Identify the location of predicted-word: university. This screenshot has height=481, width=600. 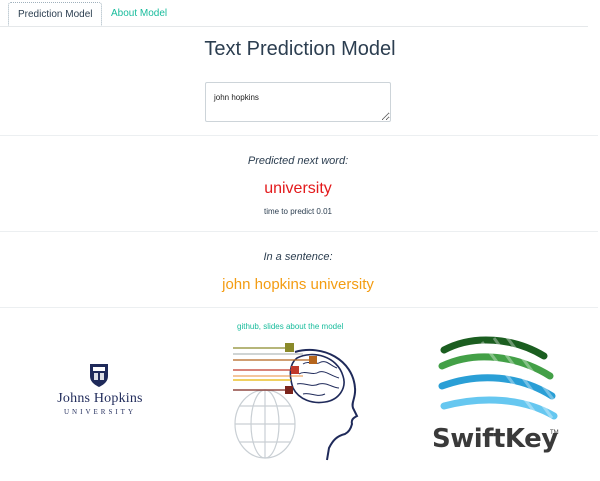
(298, 188).